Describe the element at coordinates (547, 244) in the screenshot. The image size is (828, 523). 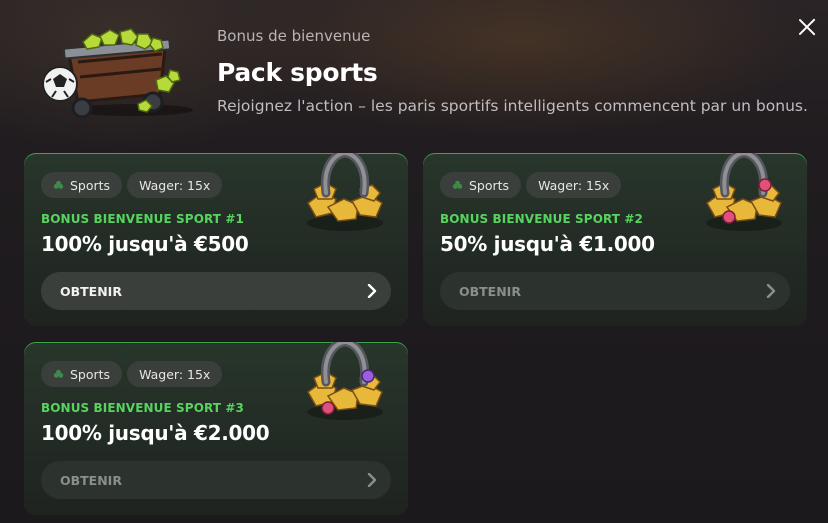
I see `bonus-amount: 50% jusqu'à €1.000` at that location.